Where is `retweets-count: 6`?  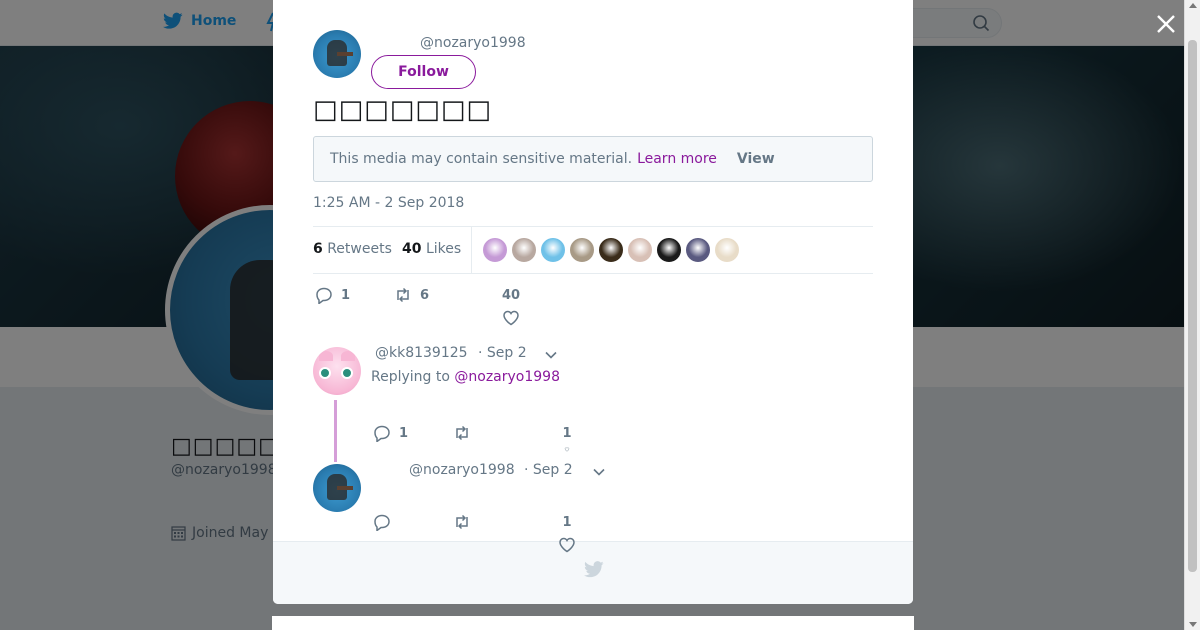 retweets-count: 6 is located at coordinates (318, 249).